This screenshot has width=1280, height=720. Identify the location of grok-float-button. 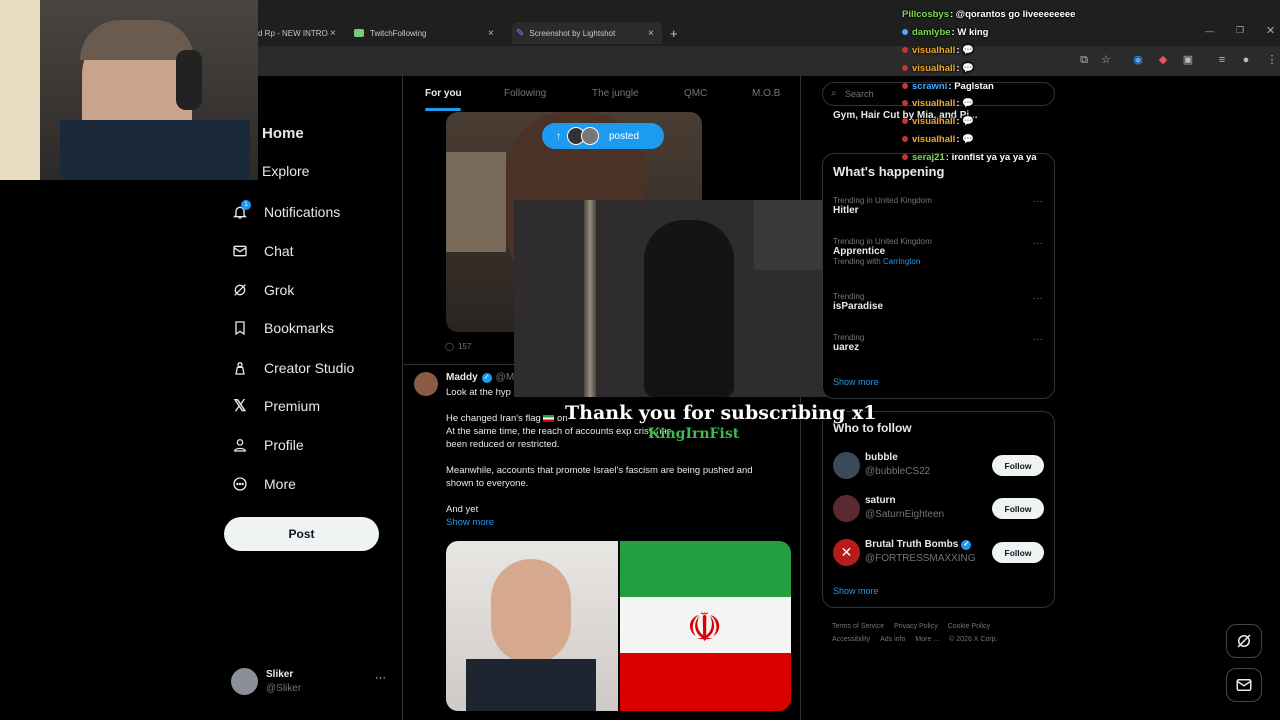
(1244, 641).